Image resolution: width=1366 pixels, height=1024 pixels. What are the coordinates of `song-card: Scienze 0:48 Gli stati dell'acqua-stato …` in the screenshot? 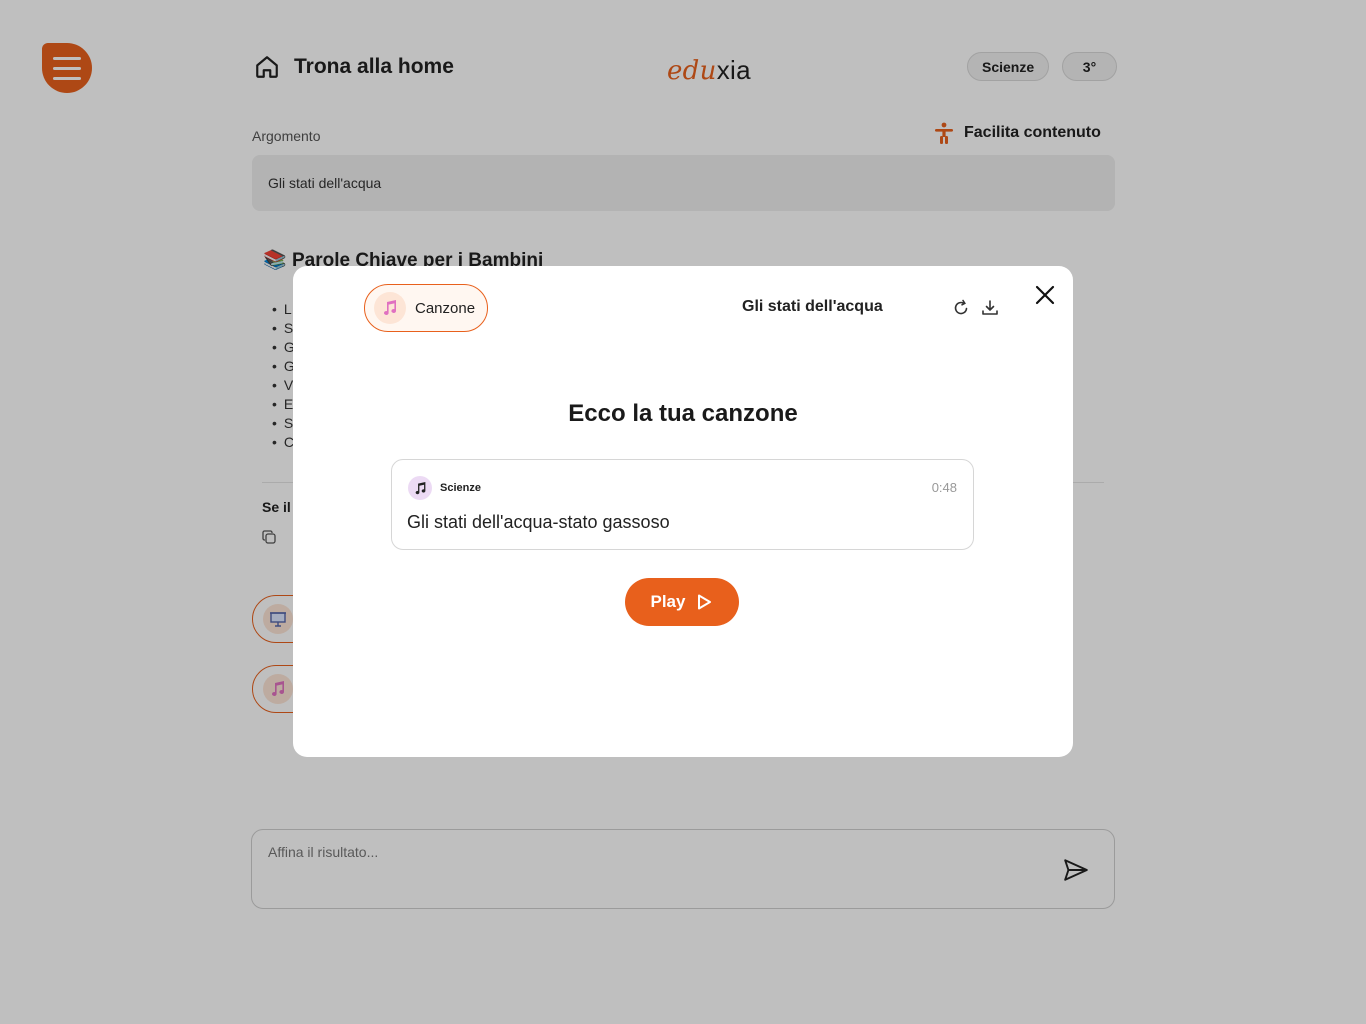 It's located at (682, 504).